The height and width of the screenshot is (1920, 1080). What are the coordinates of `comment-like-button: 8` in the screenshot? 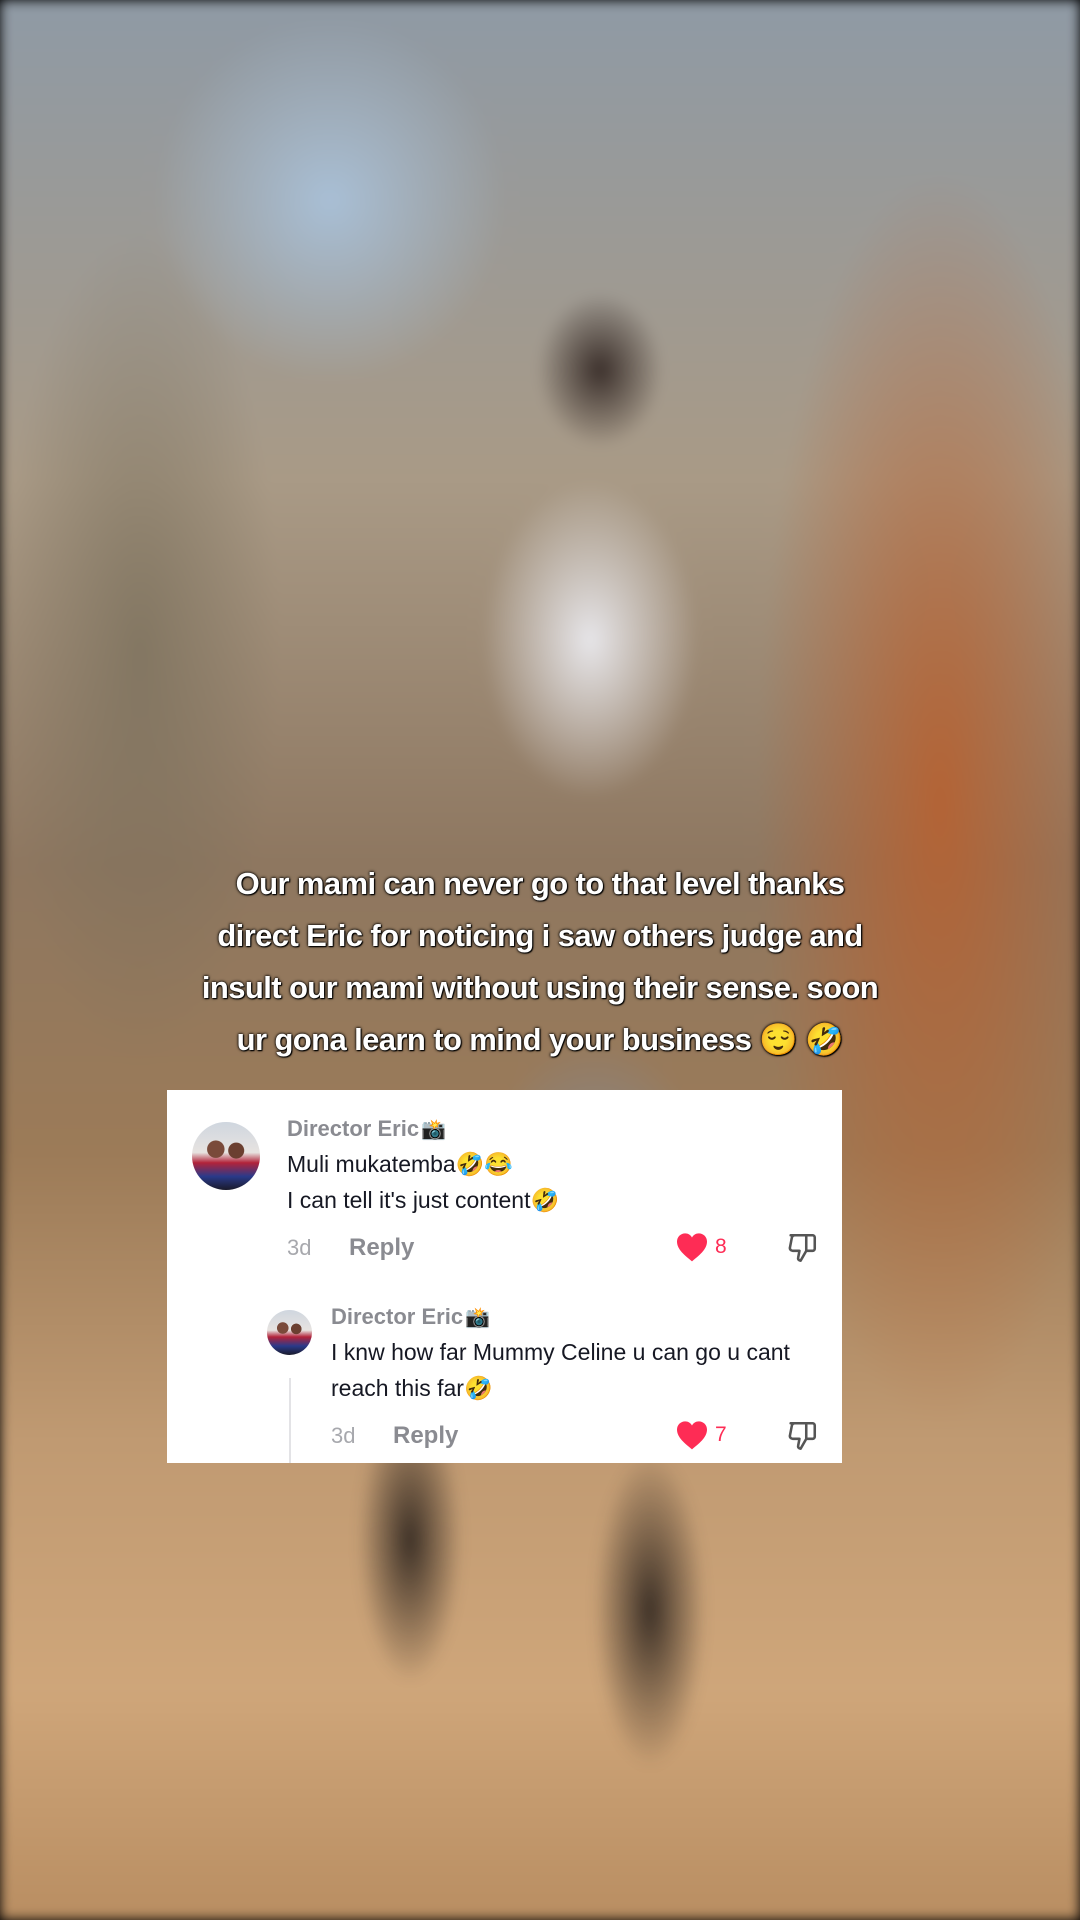 It's located at (701, 1247).